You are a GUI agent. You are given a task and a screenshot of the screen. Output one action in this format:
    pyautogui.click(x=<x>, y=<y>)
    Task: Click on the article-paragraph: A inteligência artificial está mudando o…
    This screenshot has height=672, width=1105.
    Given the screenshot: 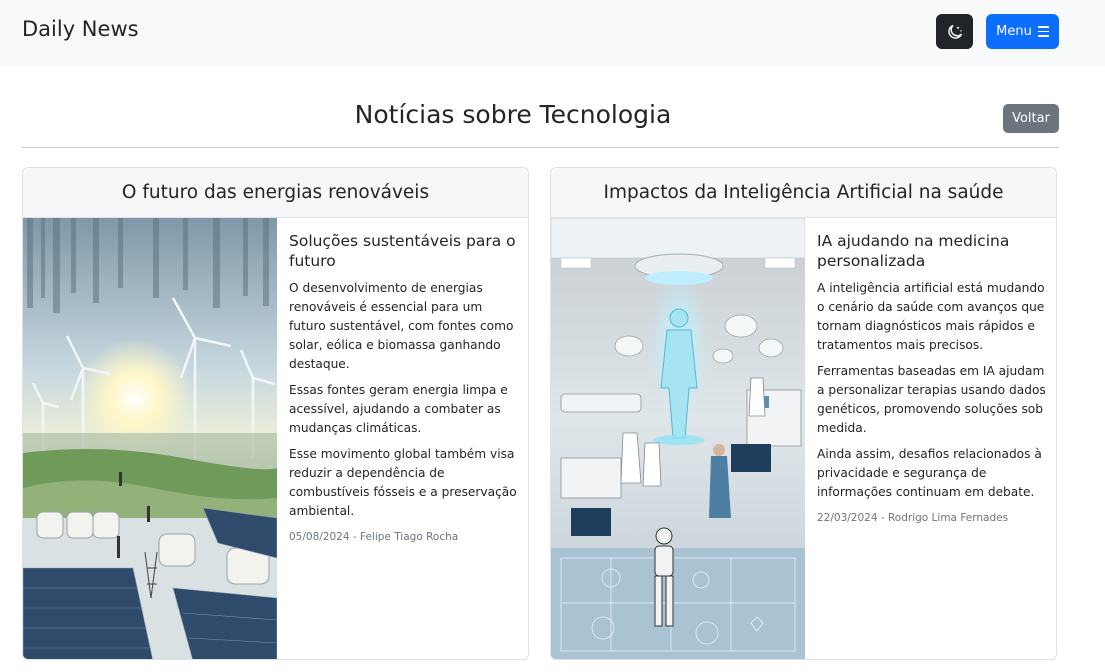 What is the action you would take?
    pyautogui.click(x=931, y=316)
    